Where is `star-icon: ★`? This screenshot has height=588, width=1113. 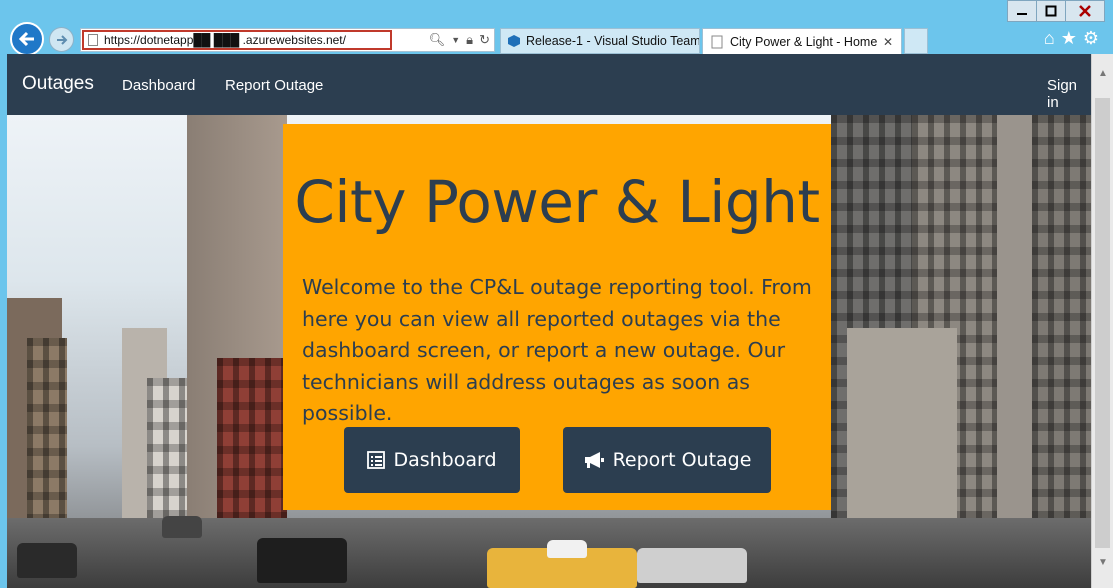 star-icon: ★ is located at coordinates (1069, 38).